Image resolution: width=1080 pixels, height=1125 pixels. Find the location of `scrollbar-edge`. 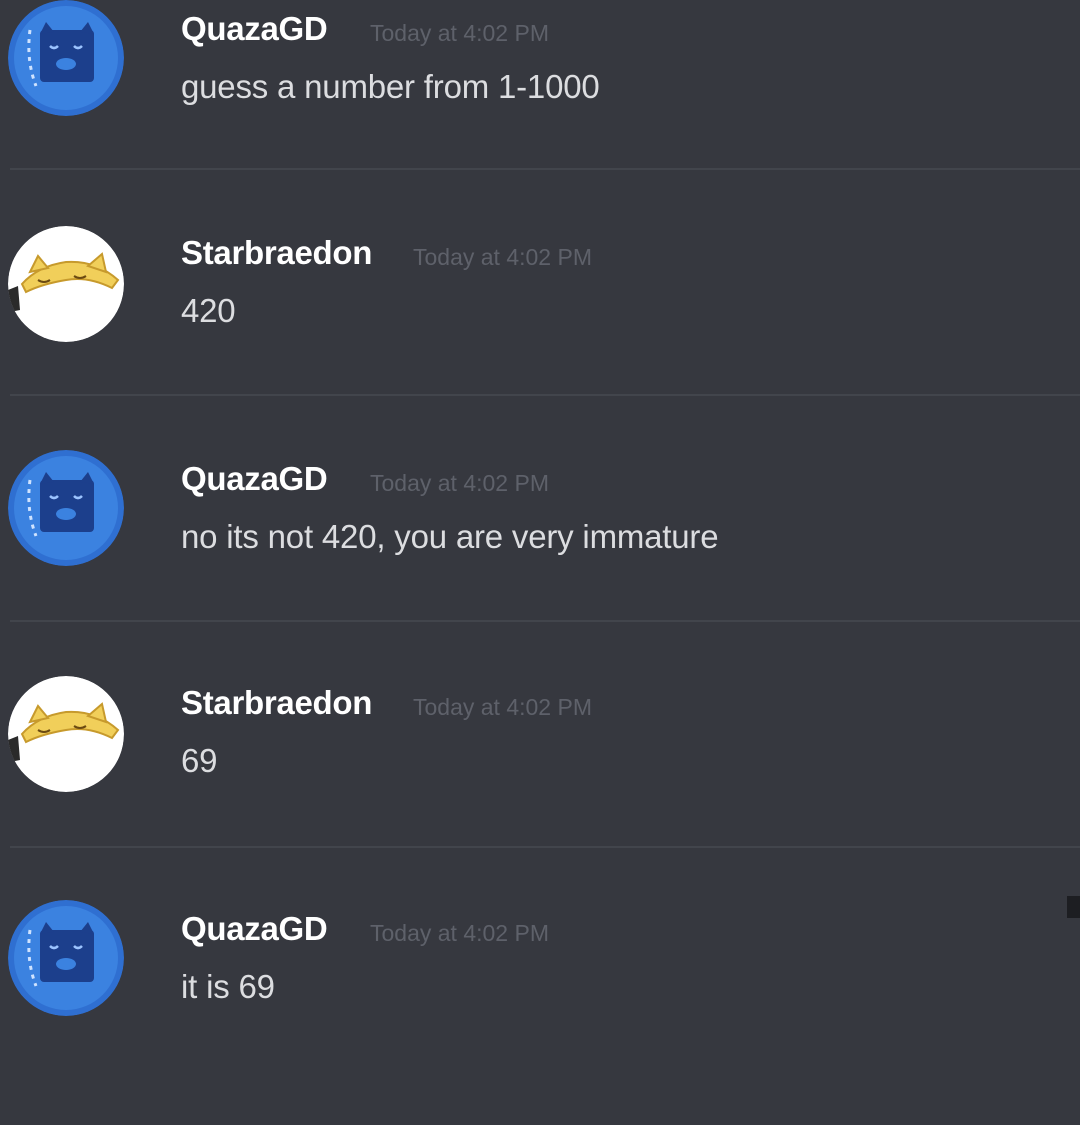

scrollbar-edge is located at coordinates (1073, 907).